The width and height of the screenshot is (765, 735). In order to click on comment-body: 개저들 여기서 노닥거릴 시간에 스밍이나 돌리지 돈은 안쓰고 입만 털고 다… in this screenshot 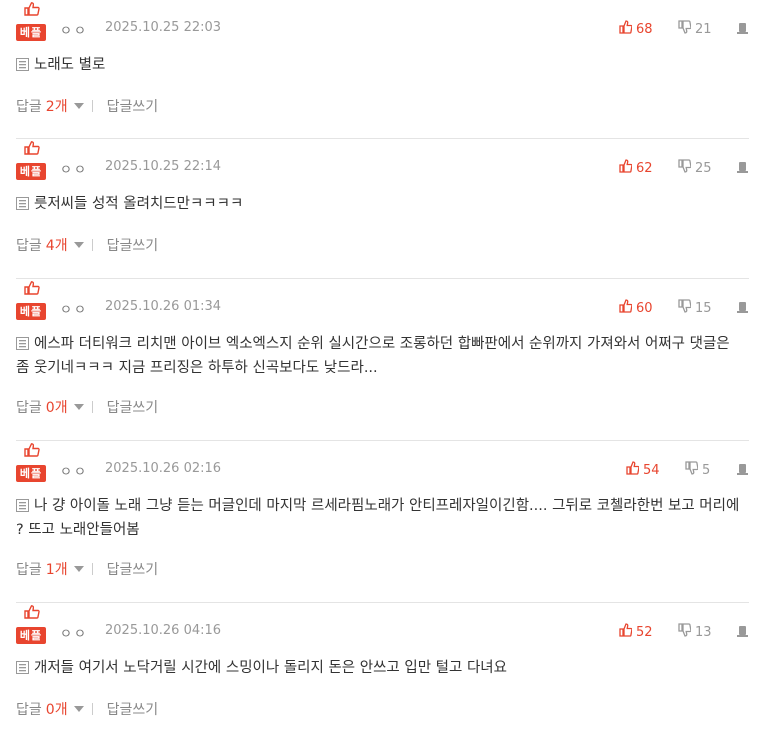, I will do `click(381, 668)`.